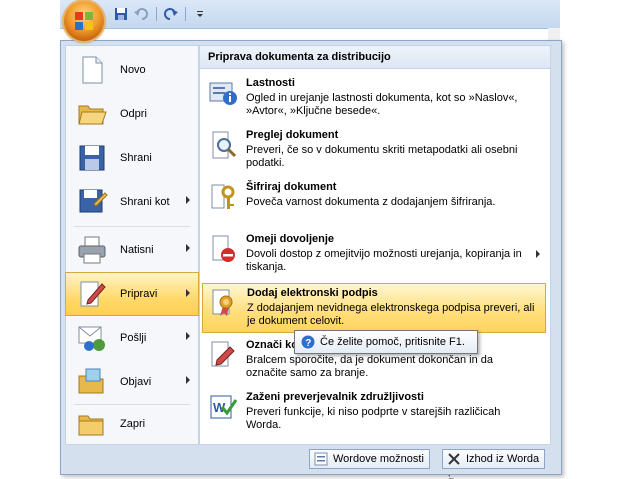 This screenshot has width=640, height=479. What do you see at coordinates (386, 342) in the screenshot?
I see `help-tooltip: ? Če želite pomoč, pritisnite F1.` at bounding box center [386, 342].